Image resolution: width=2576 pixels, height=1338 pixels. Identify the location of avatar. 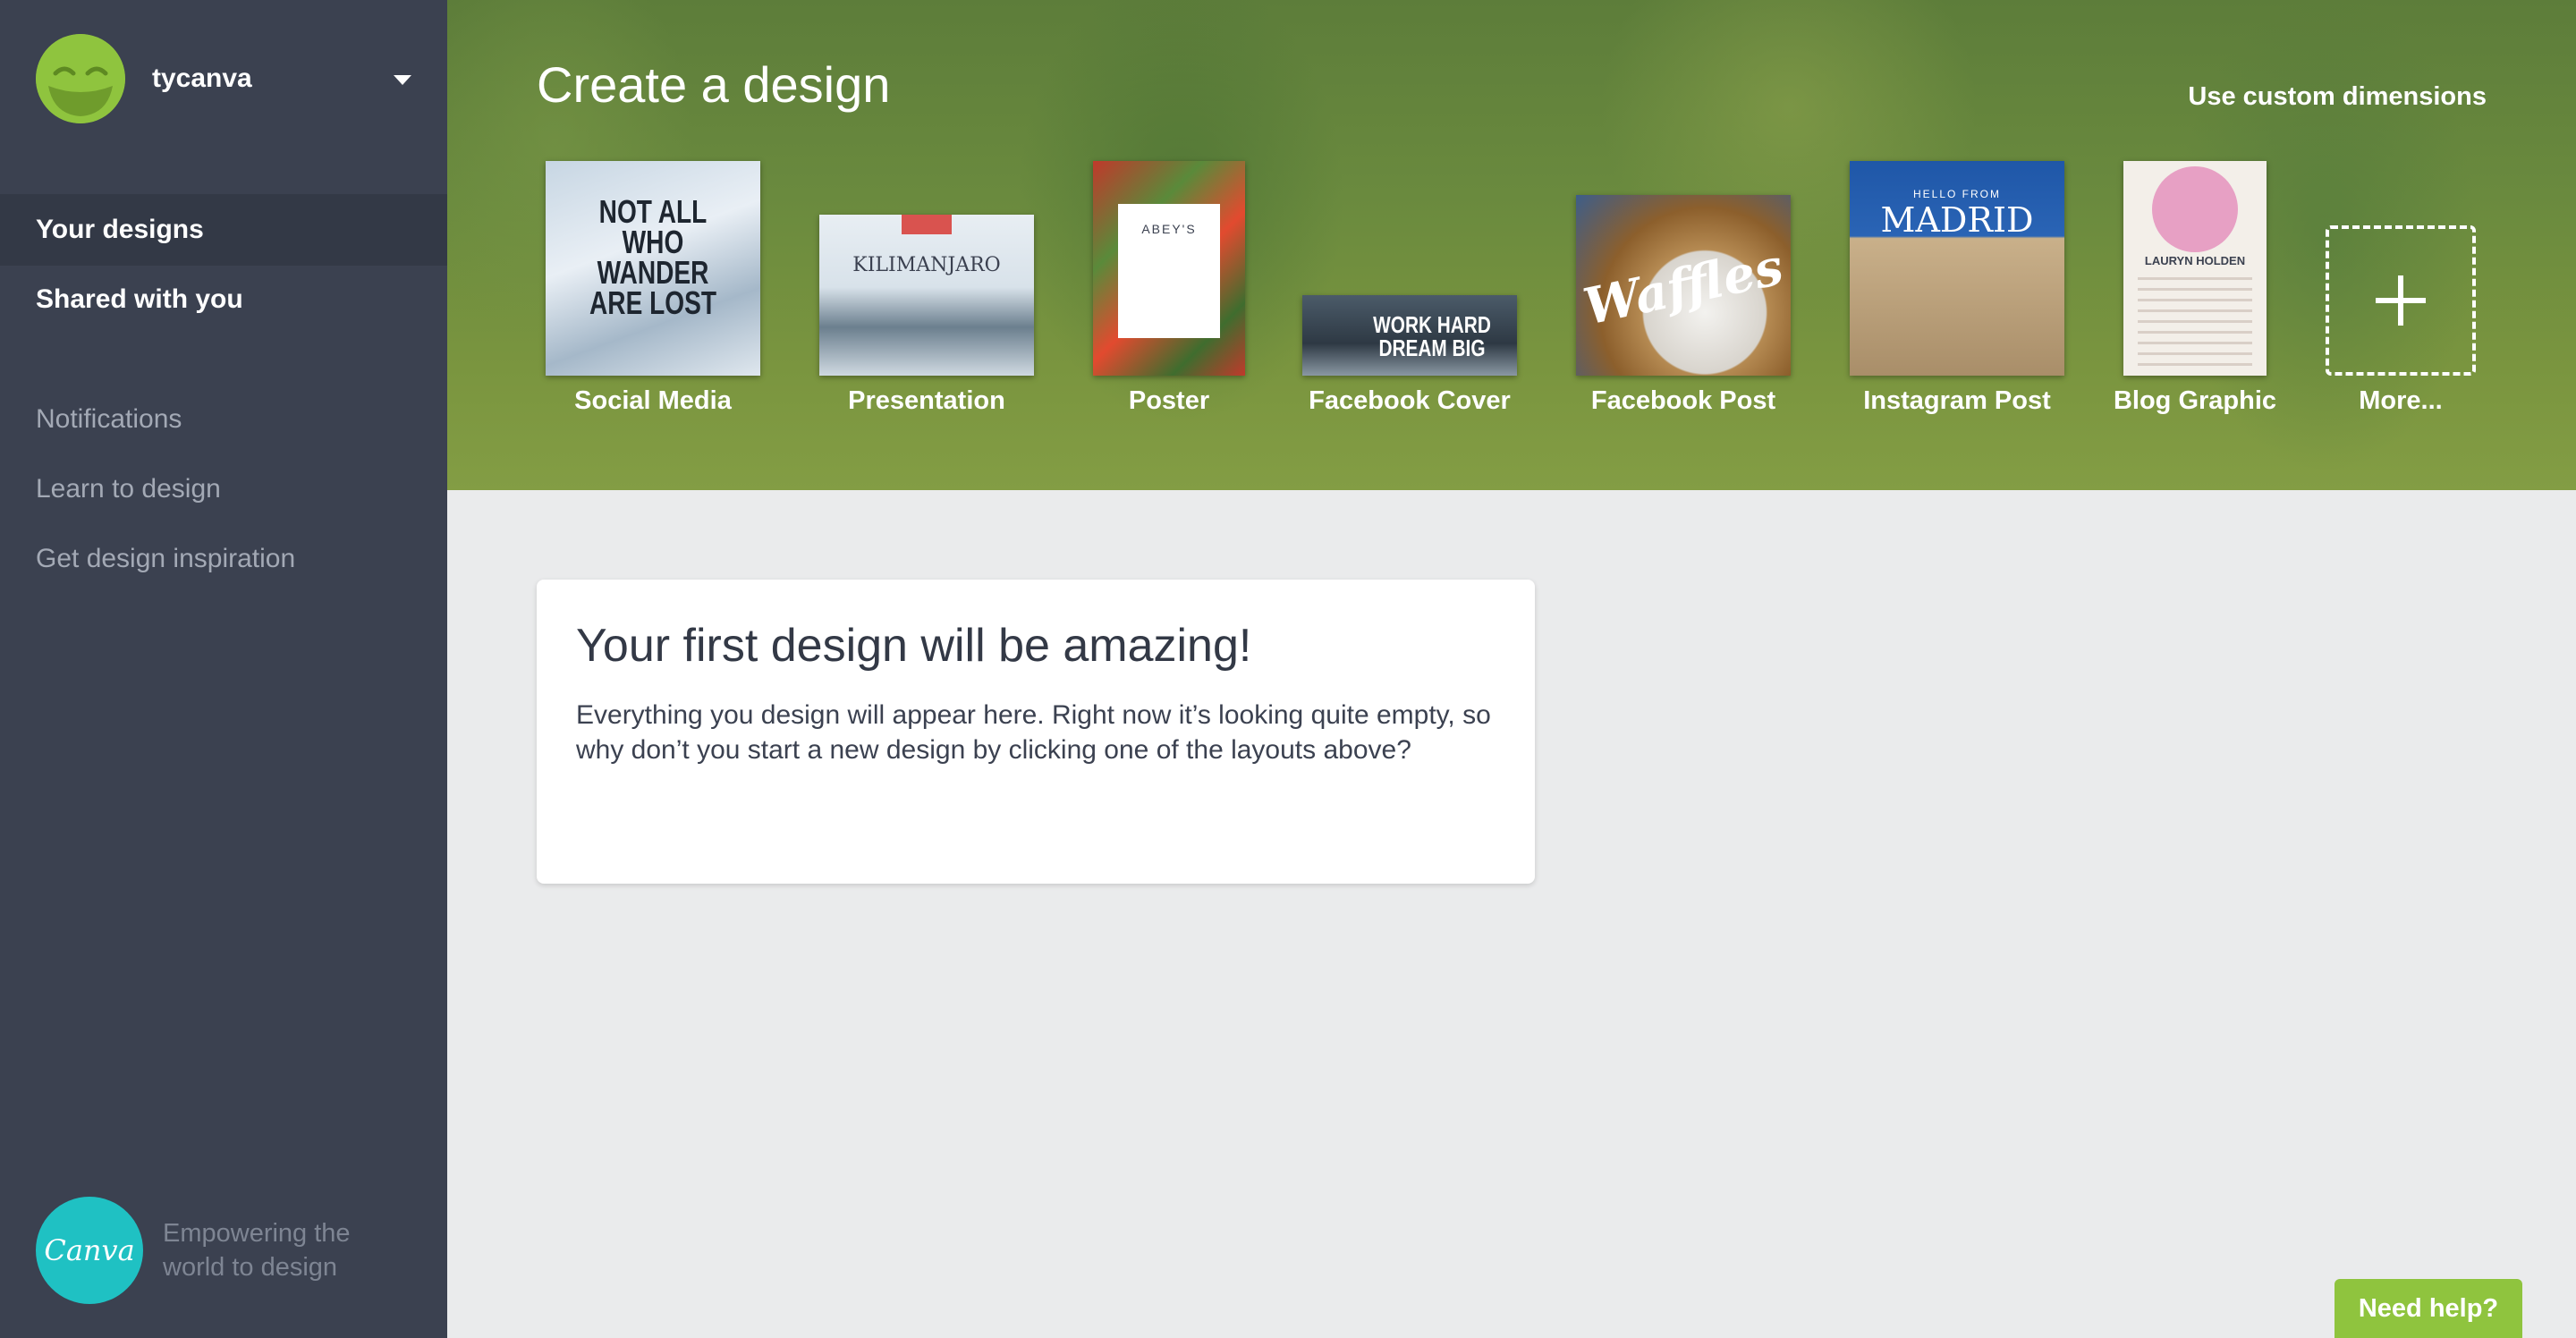
(80, 78).